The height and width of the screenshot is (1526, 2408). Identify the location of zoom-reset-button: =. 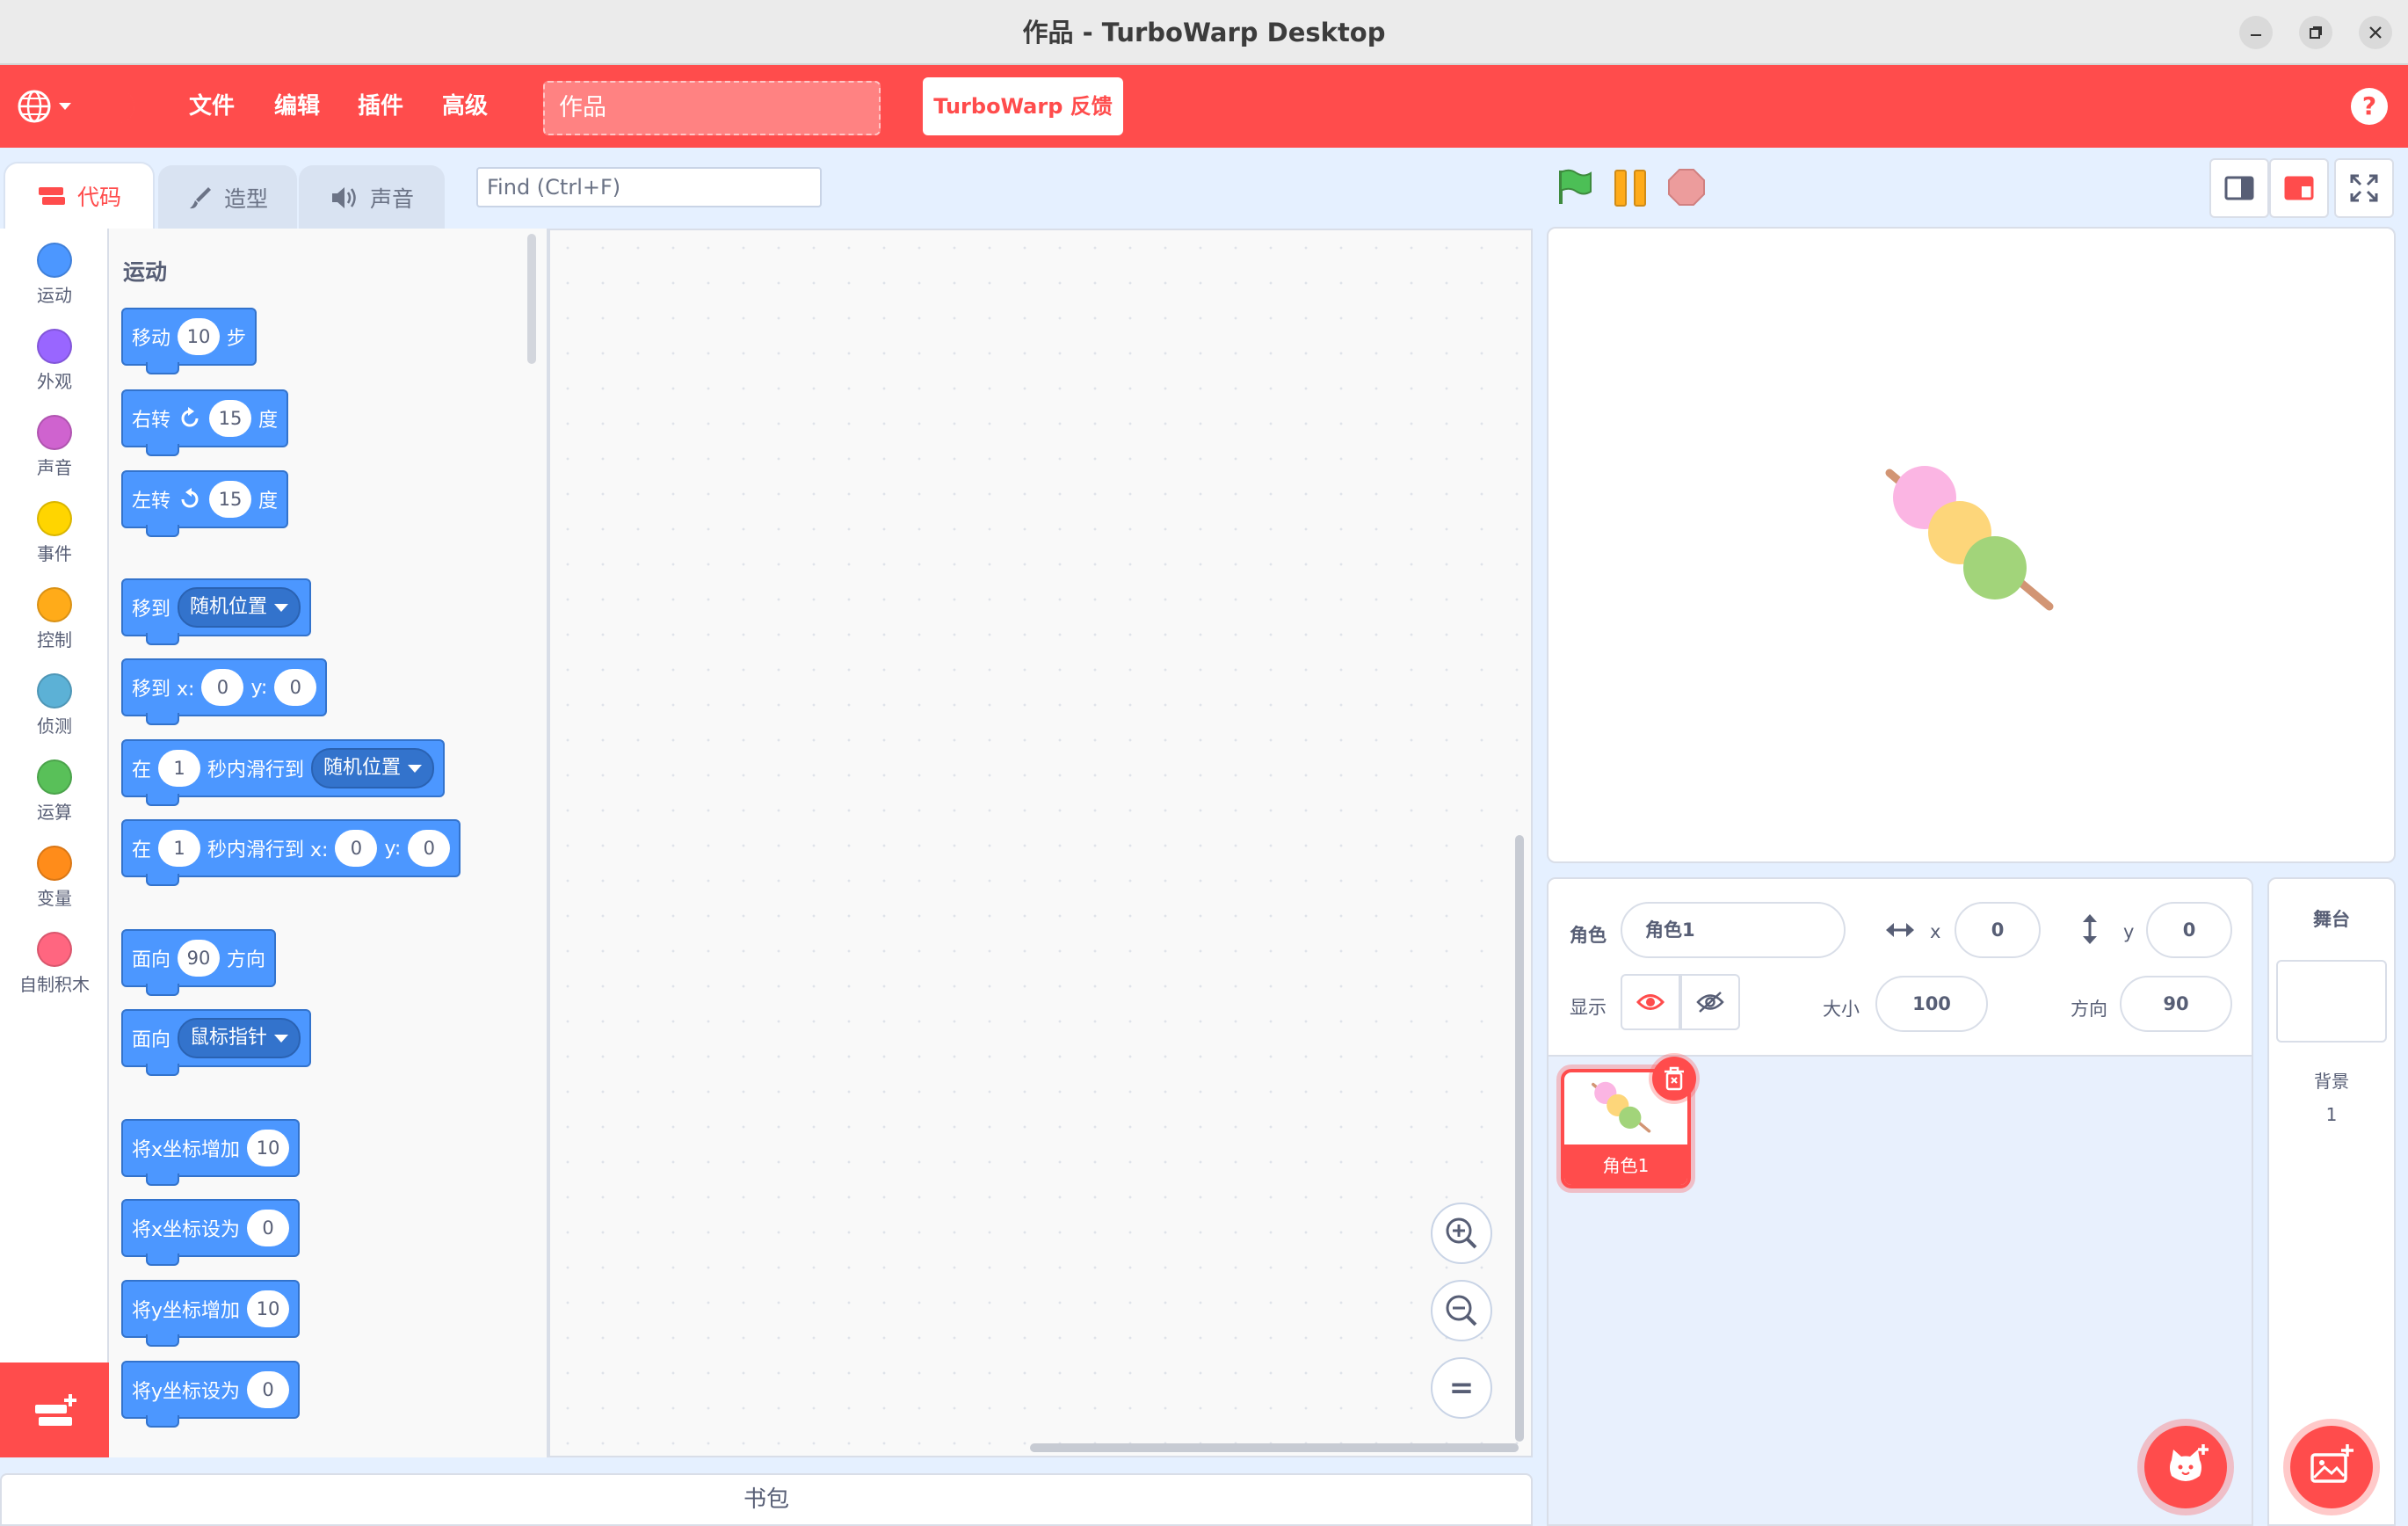
(1461, 1388).